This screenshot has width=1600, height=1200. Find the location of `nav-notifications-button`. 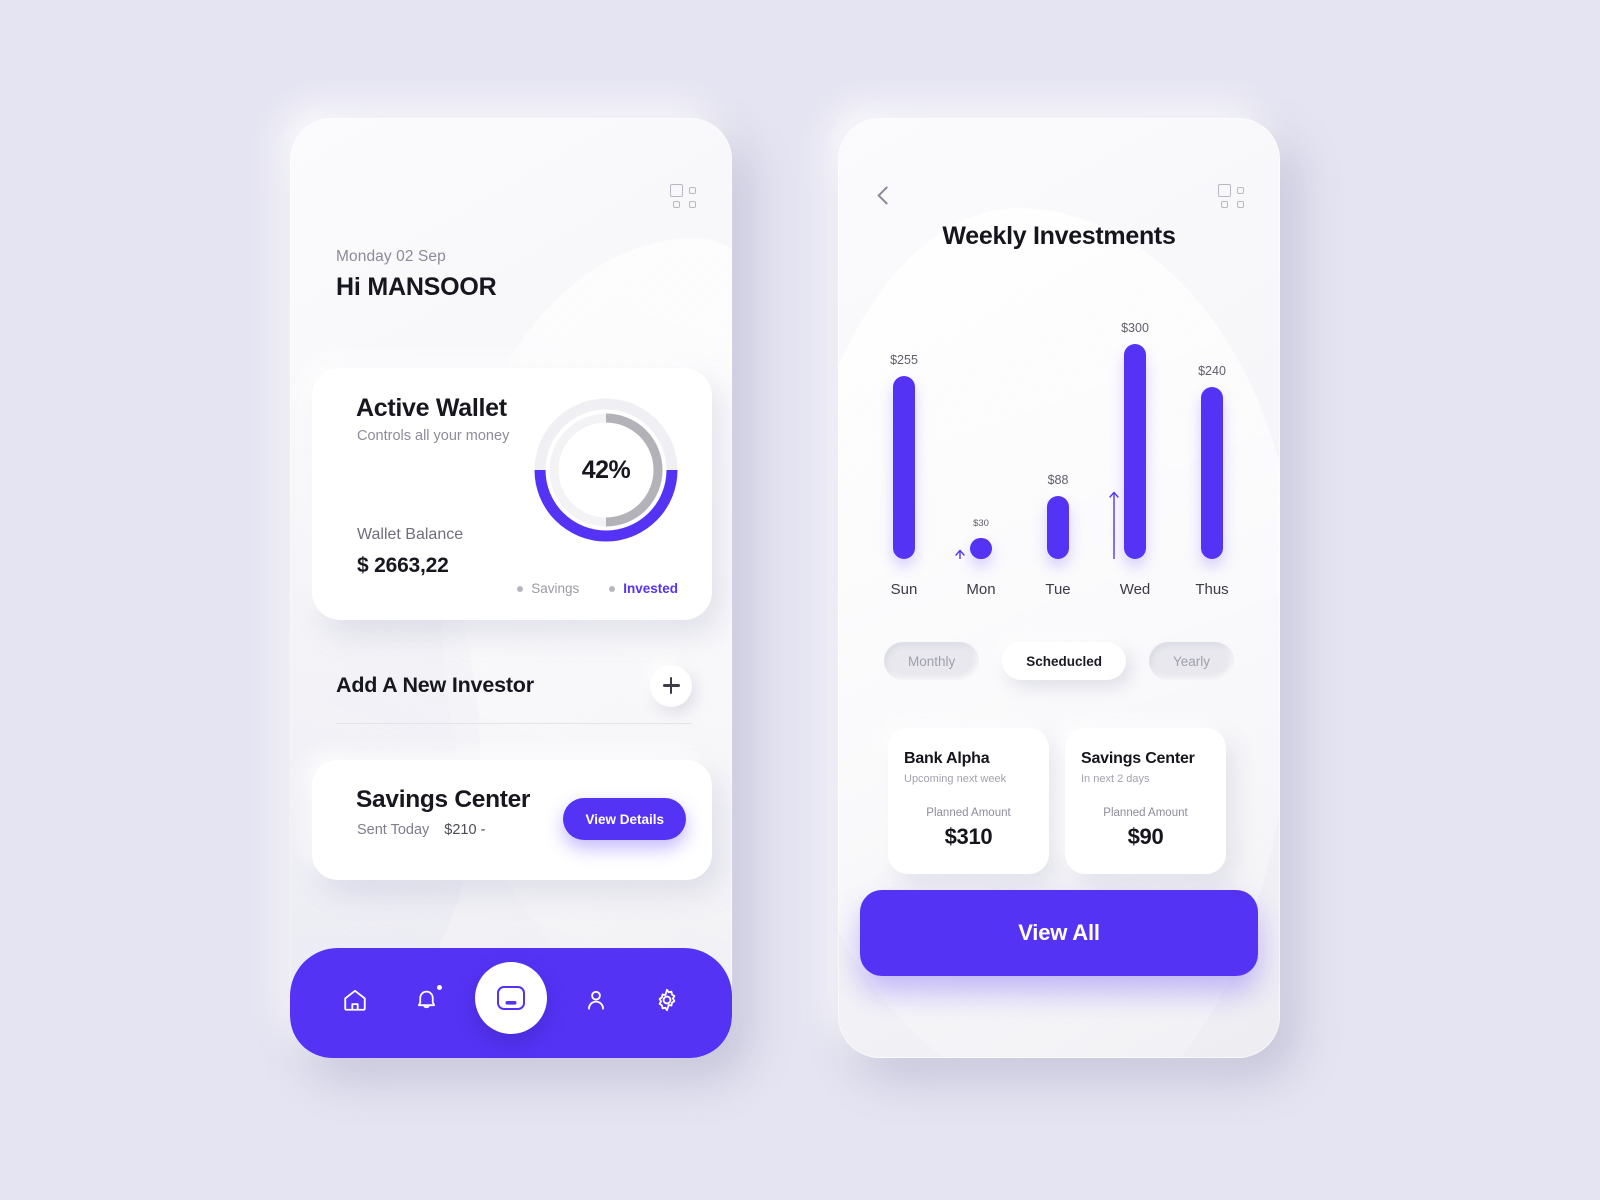

nav-notifications-button is located at coordinates (426, 1000).